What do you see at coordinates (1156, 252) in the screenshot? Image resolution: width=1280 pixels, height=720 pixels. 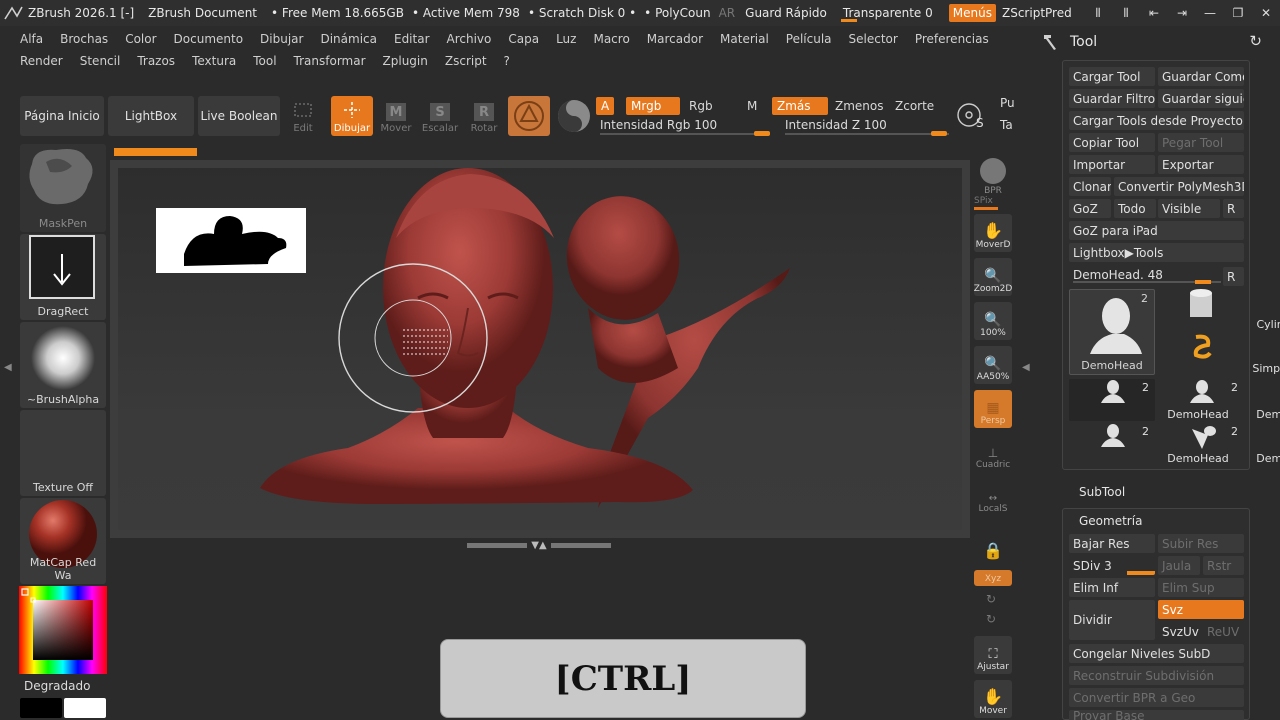 I see `lightbox-tools-button: Lightbox▶Tools` at bounding box center [1156, 252].